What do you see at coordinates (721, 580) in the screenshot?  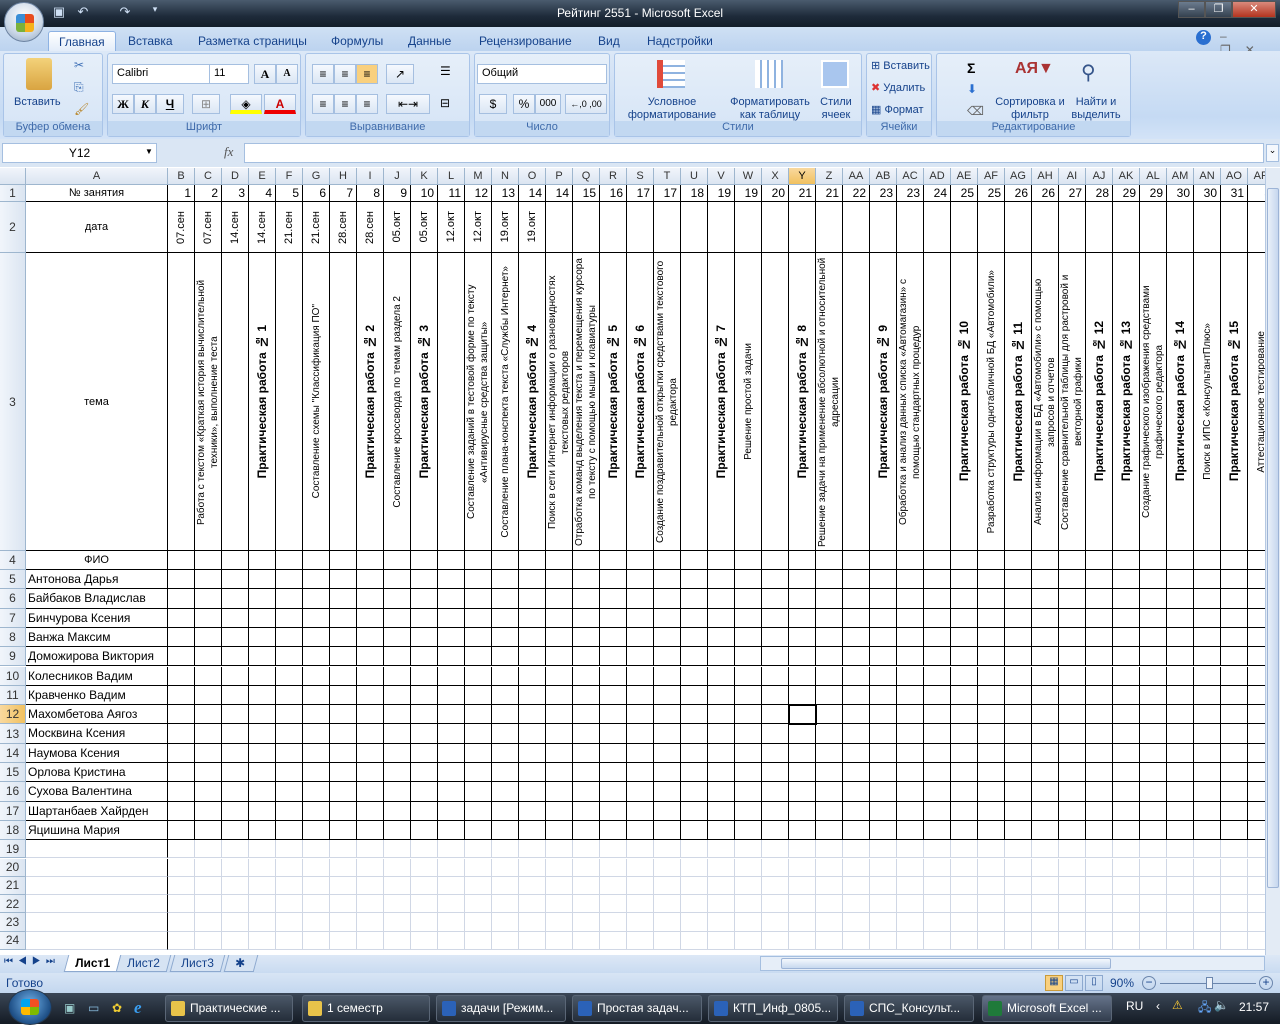 I see `cell-V5` at bounding box center [721, 580].